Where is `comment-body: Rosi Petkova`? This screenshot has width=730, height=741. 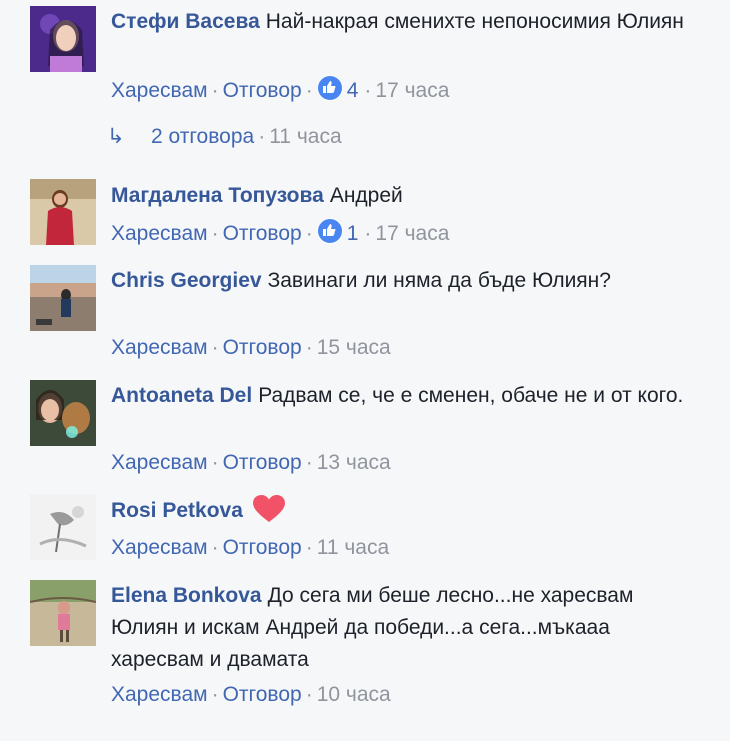
comment-body: Rosi Petkova is located at coordinates (406, 514).